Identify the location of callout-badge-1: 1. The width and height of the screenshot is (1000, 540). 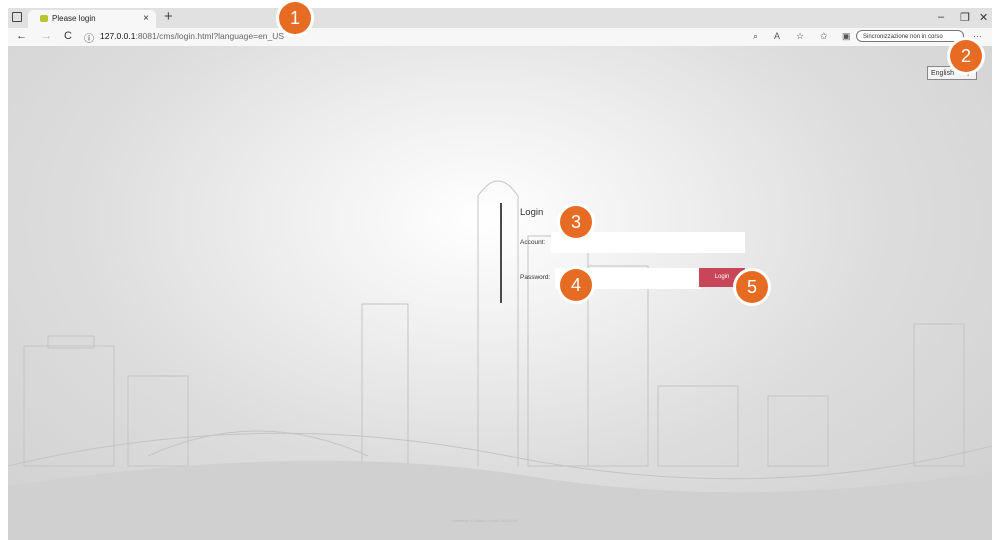
(295, 18).